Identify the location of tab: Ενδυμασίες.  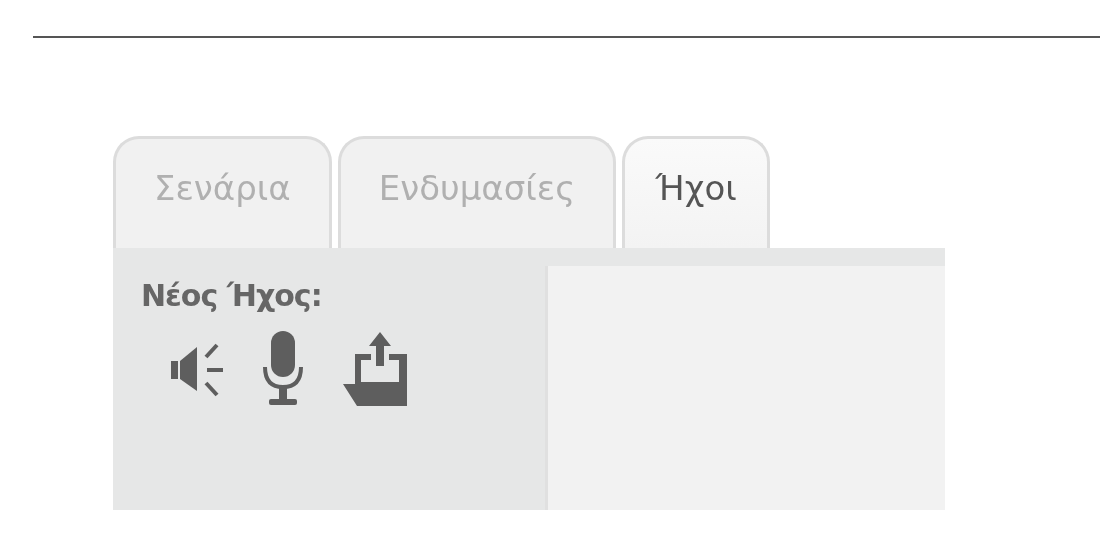
(477, 192).